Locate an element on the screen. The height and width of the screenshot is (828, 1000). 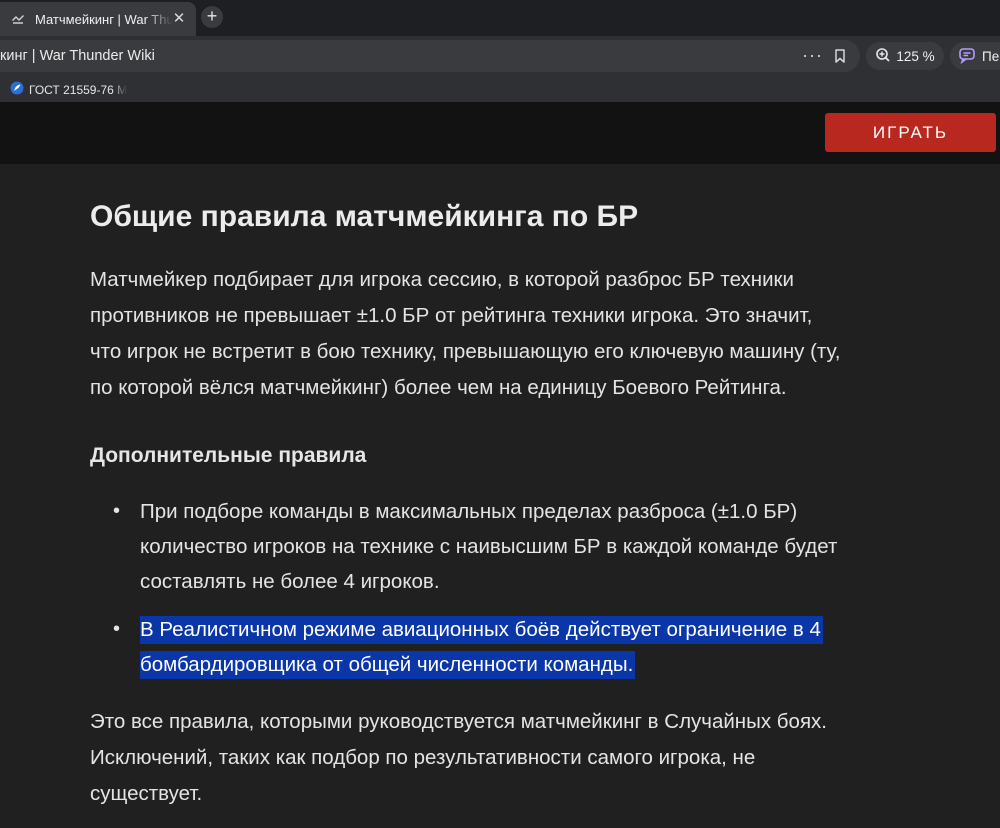
browser-tab-active: Матчмейкинг | War Thunder Wiki ✕ is located at coordinates (98, 19).